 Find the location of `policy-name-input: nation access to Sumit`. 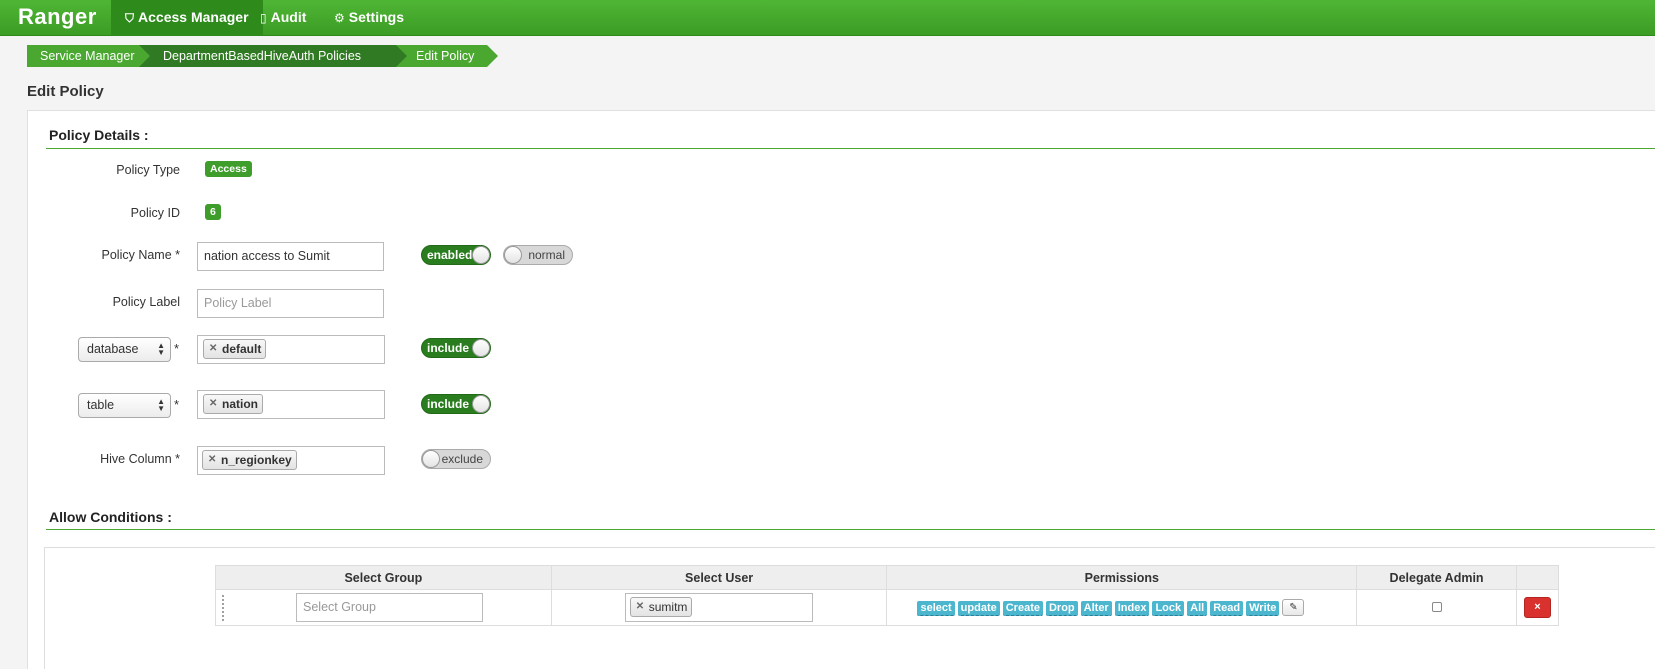

policy-name-input: nation access to Sumit is located at coordinates (290, 256).